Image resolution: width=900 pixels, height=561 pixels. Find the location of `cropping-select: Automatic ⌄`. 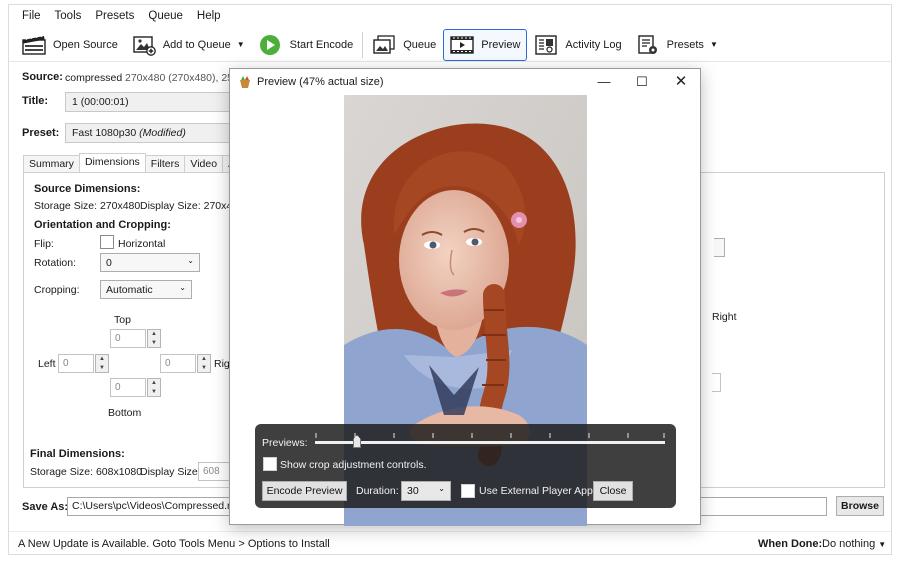

cropping-select: Automatic ⌄ is located at coordinates (146, 289).